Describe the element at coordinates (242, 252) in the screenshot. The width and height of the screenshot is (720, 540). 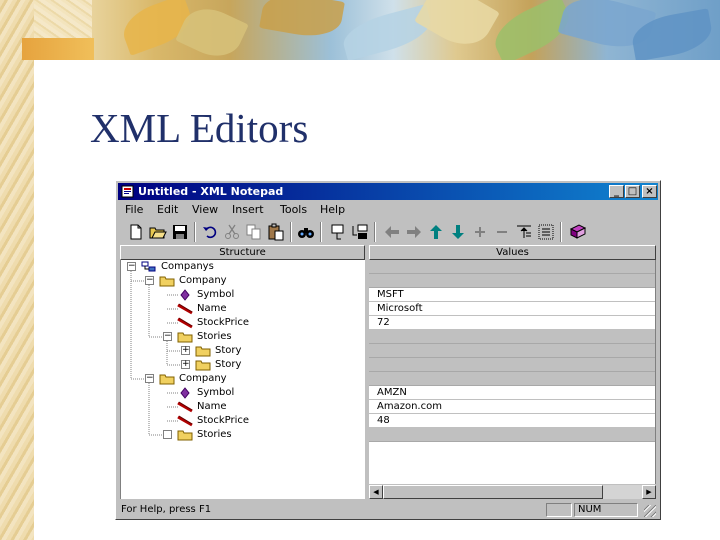
I see `structure-header: Structure` at that location.